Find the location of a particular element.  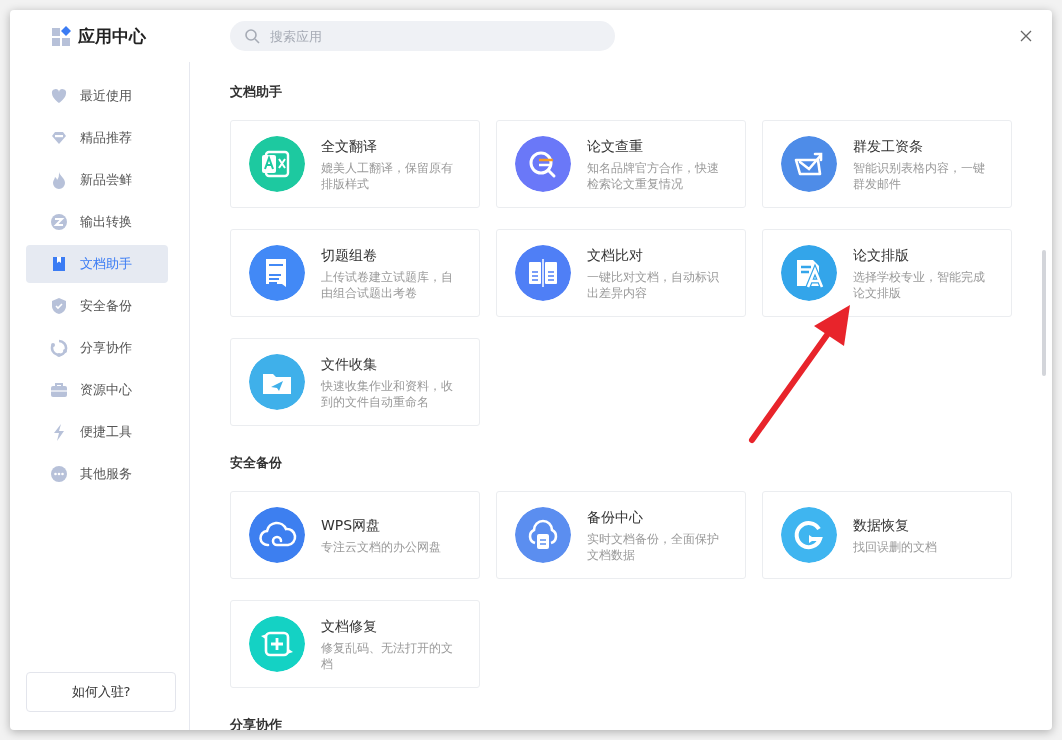

app-card: 切题组卷 上传试卷建立试题库，自由组合试题出考卷 is located at coordinates (355, 273).